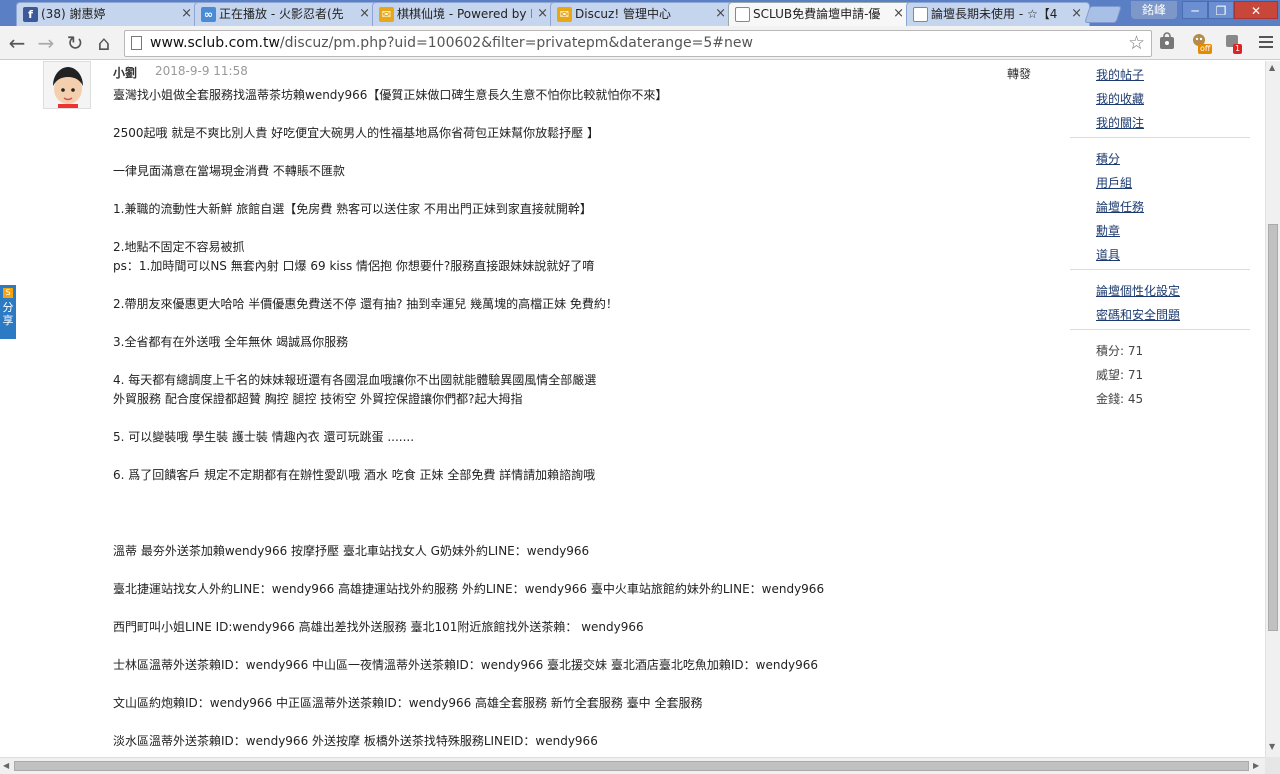  Describe the element at coordinates (6, 765) in the screenshot. I see `scroll-left-icon: ◀` at that location.